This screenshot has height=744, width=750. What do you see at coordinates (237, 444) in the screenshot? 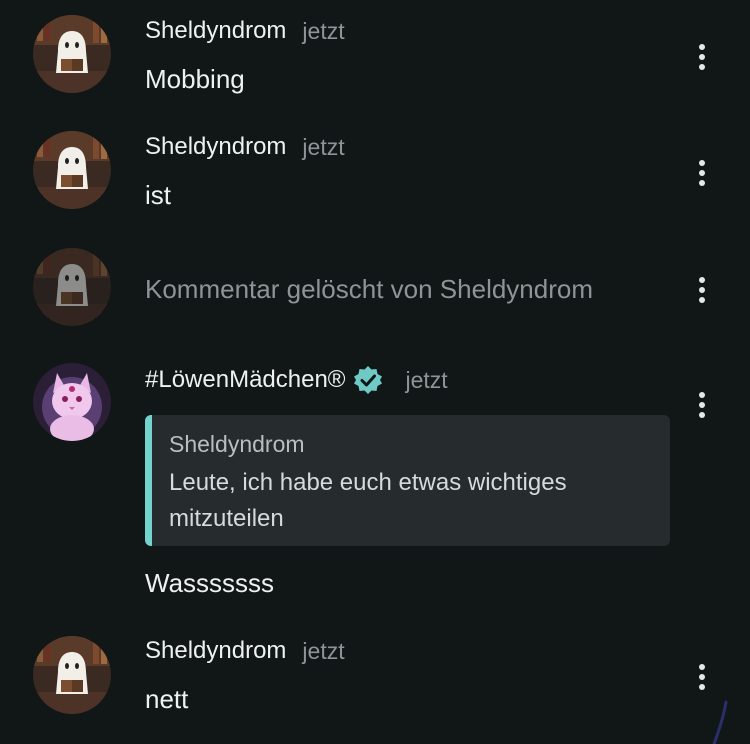
I see `quote-author: Sheldyndrom` at bounding box center [237, 444].